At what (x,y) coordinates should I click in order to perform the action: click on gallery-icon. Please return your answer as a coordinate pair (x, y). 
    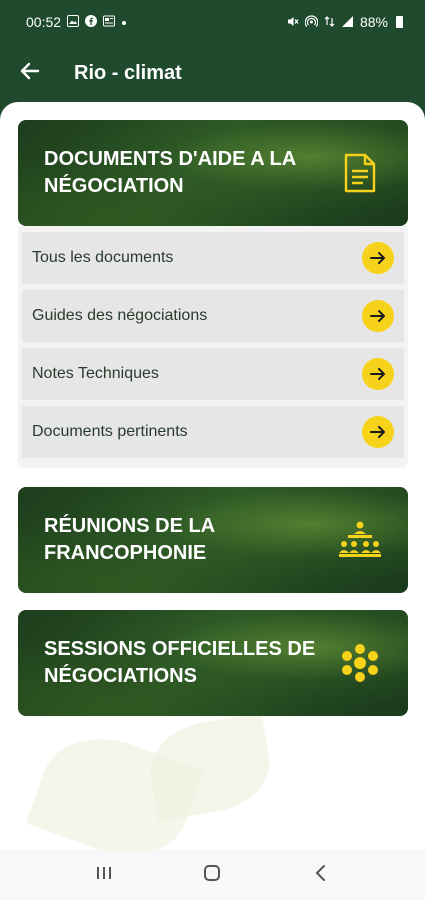
    Looking at the image, I should click on (73, 22).